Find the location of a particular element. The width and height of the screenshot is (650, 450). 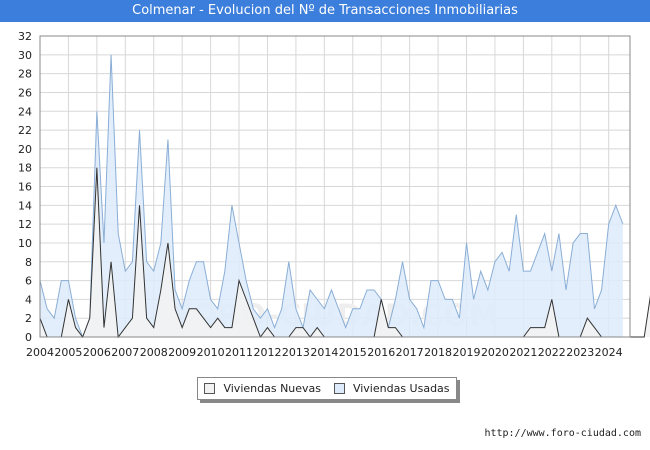

legend-label-usadas: Viviendas Usadas is located at coordinates (401, 388).